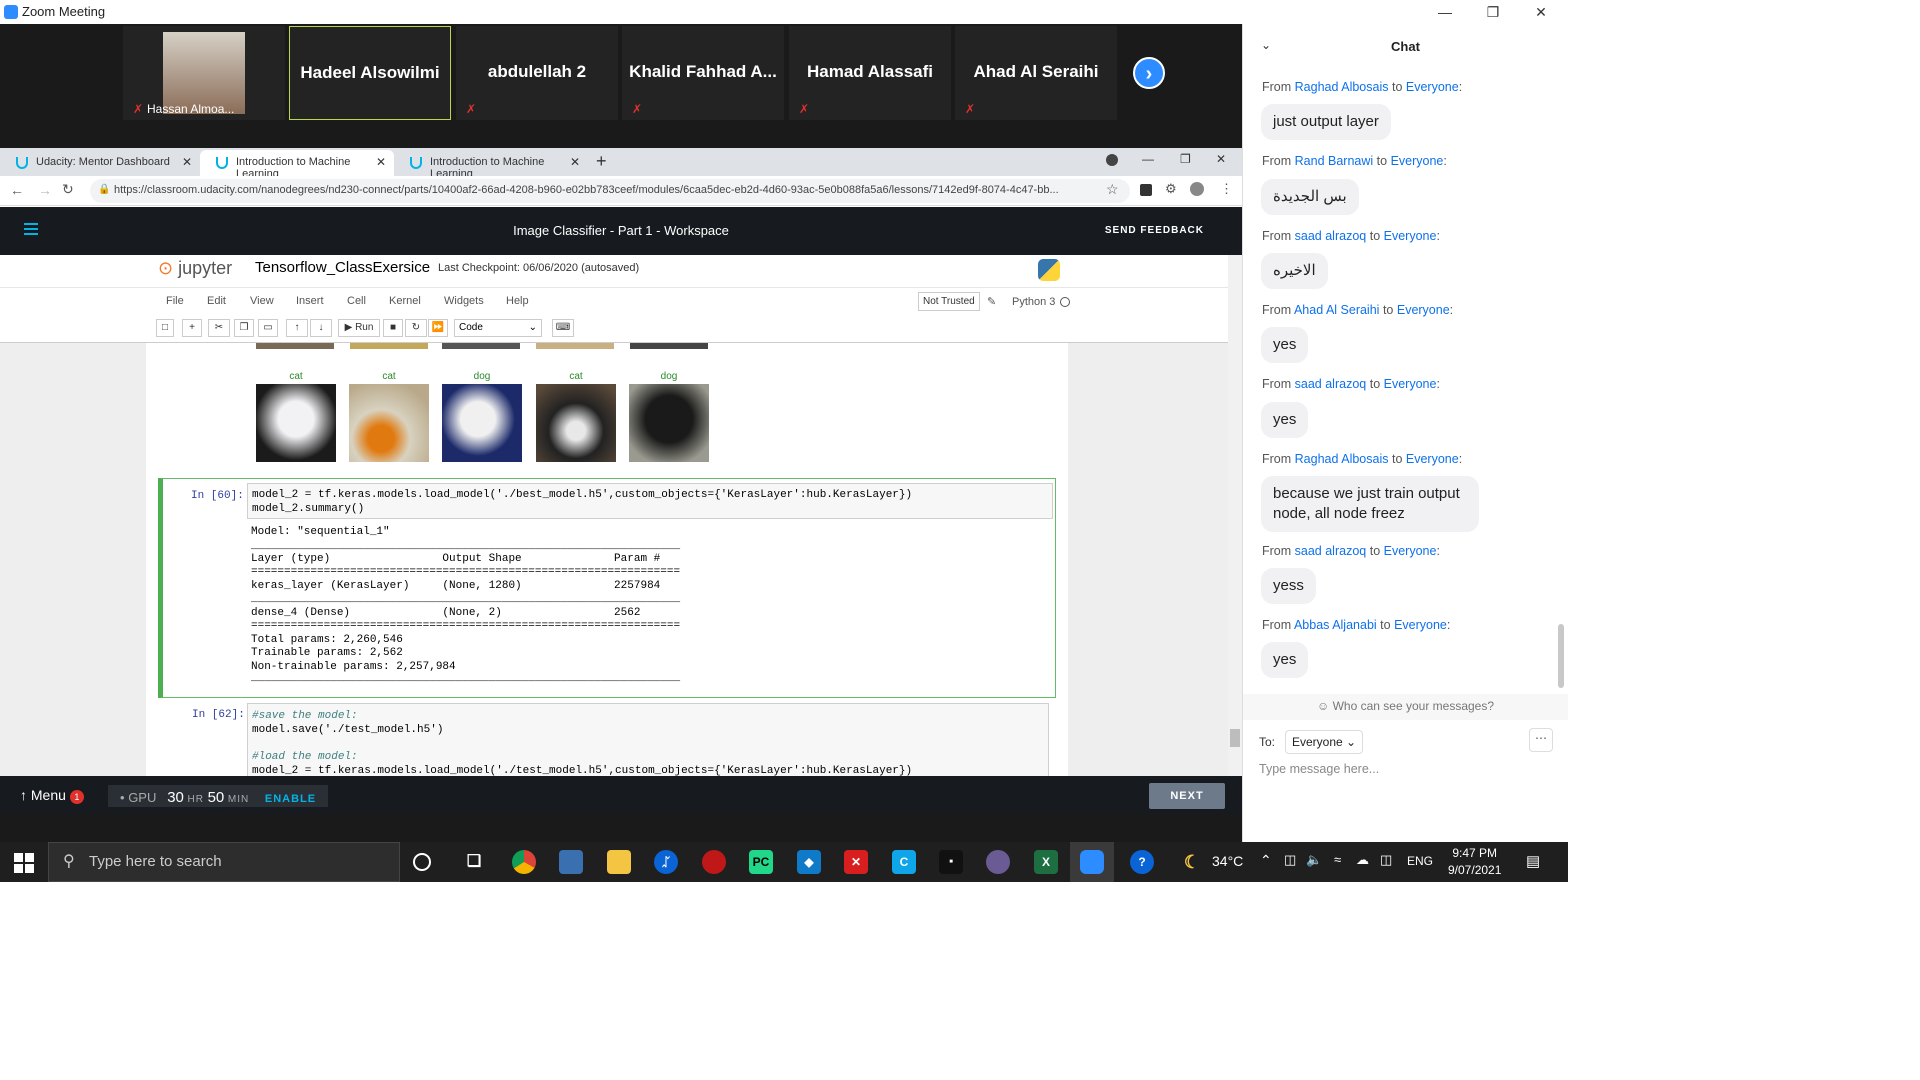 This screenshot has width=1920, height=1080. What do you see at coordinates (244, 328) in the screenshot?
I see `copy-icon: ❐` at bounding box center [244, 328].